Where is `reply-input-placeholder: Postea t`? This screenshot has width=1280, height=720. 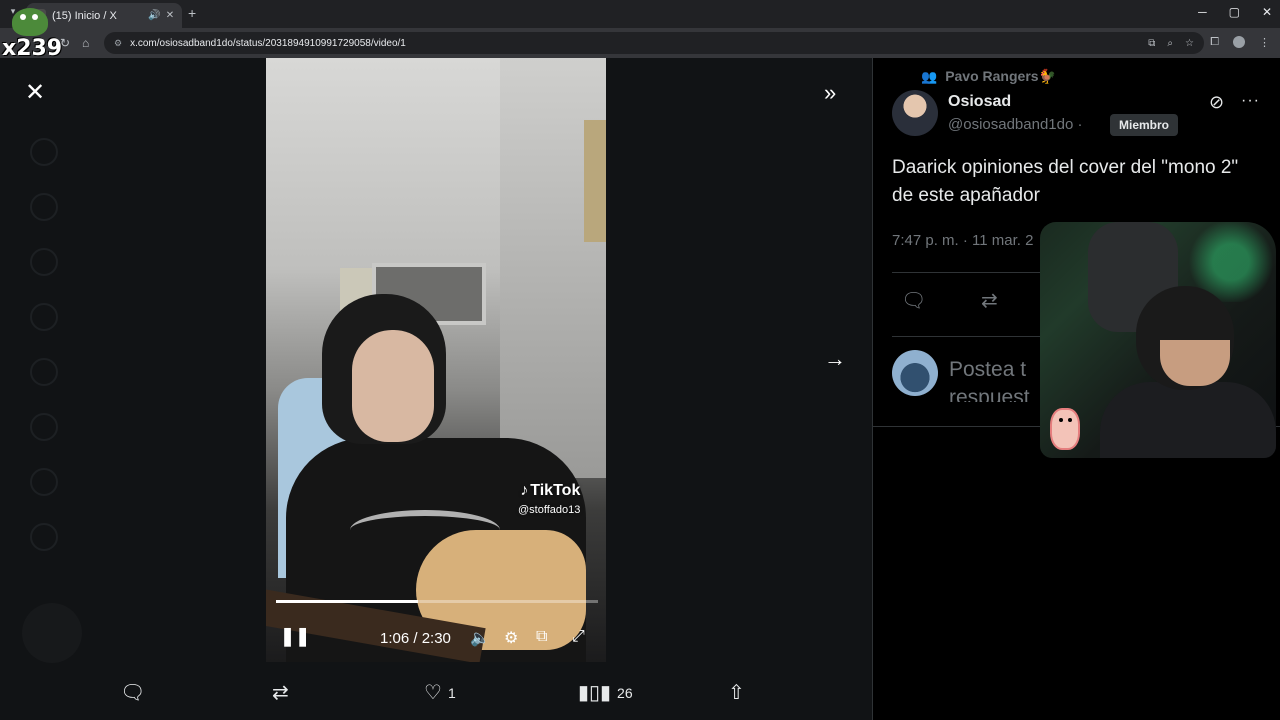 reply-input-placeholder: Postea t is located at coordinates (999, 370).